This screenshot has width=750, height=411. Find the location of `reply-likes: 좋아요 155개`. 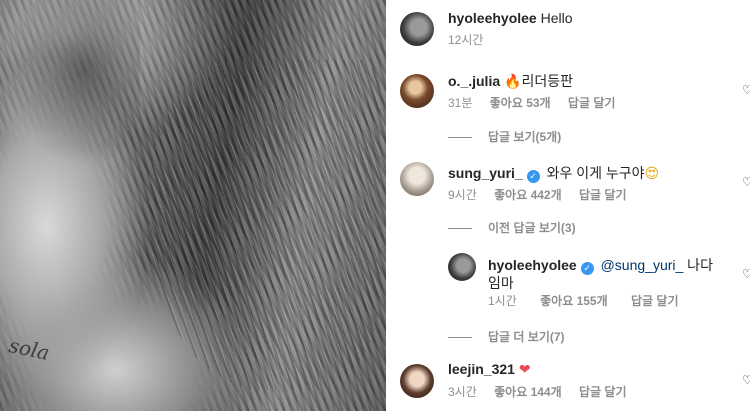

reply-likes: 좋아요 155개 is located at coordinates (574, 301).